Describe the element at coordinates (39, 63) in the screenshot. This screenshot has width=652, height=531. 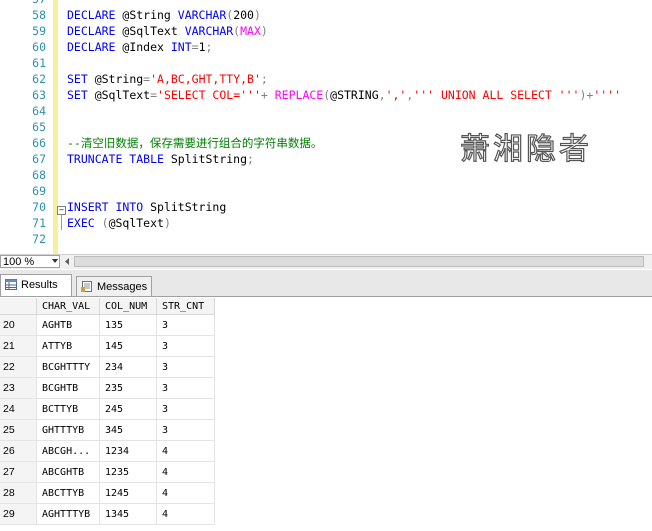
I see `line-number: 61` at that location.